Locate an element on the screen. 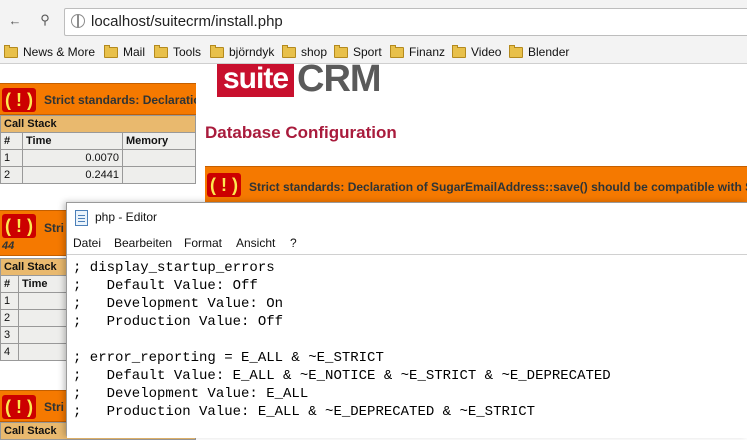  col-memory: Memory is located at coordinates (159, 141).